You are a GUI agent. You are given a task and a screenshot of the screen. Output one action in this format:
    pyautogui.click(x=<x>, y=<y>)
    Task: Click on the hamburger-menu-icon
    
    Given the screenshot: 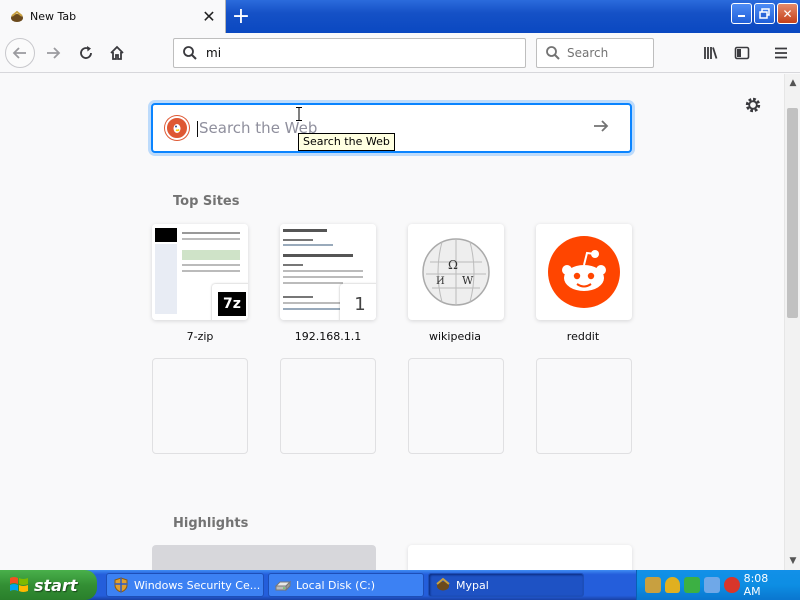 What is the action you would take?
    pyautogui.click(x=781, y=53)
    